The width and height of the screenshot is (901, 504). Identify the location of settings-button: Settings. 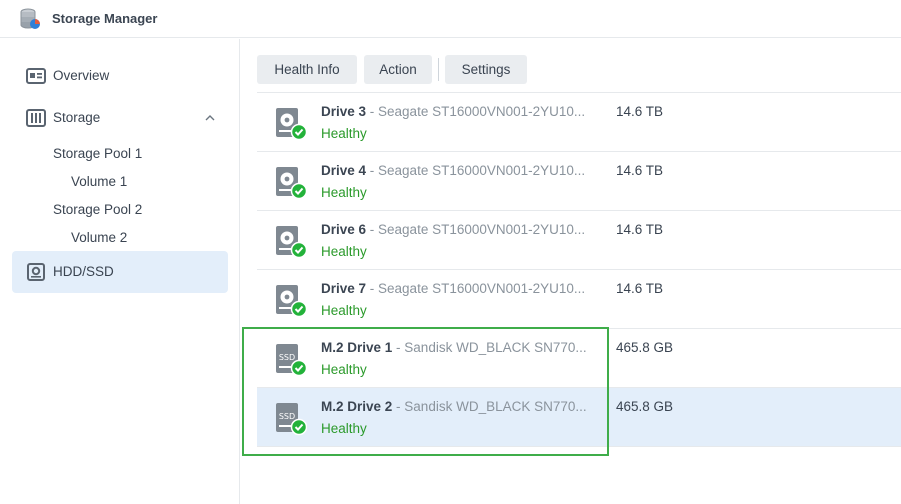
(486, 69).